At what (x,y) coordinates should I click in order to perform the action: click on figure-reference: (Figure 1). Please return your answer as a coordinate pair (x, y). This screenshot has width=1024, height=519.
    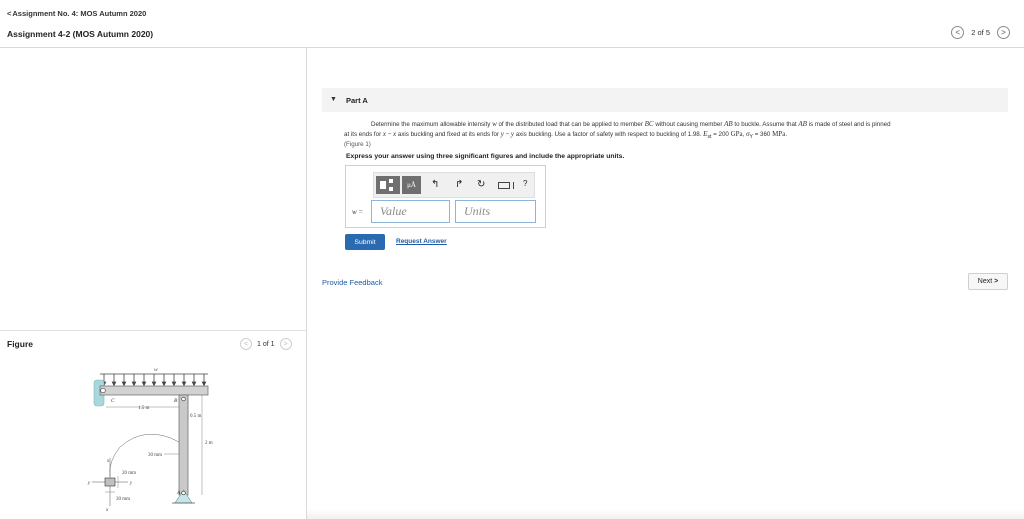
    Looking at the image, I should click on (678, 145).